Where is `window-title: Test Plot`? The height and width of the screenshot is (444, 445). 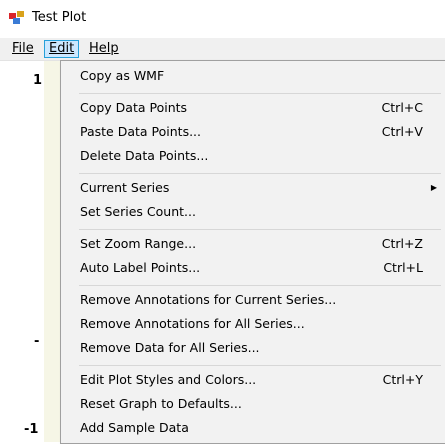 window-title: Test Plot is located at coordinates (59, 17).